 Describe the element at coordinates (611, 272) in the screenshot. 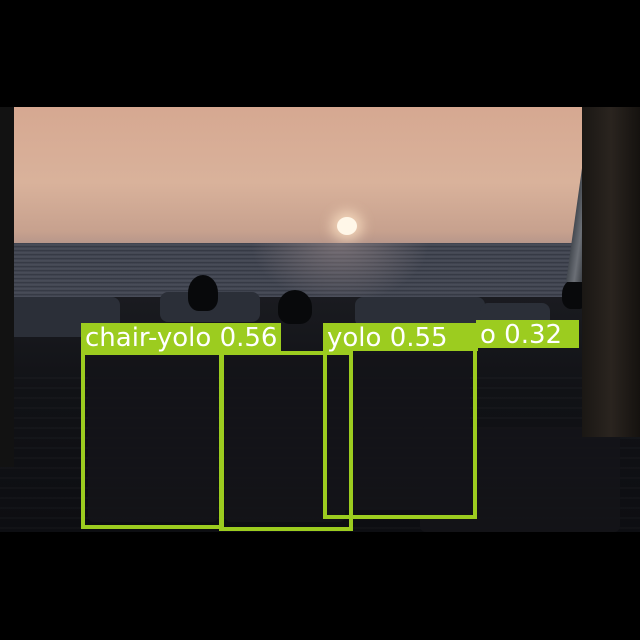

I see `palm-trunk` at that location.